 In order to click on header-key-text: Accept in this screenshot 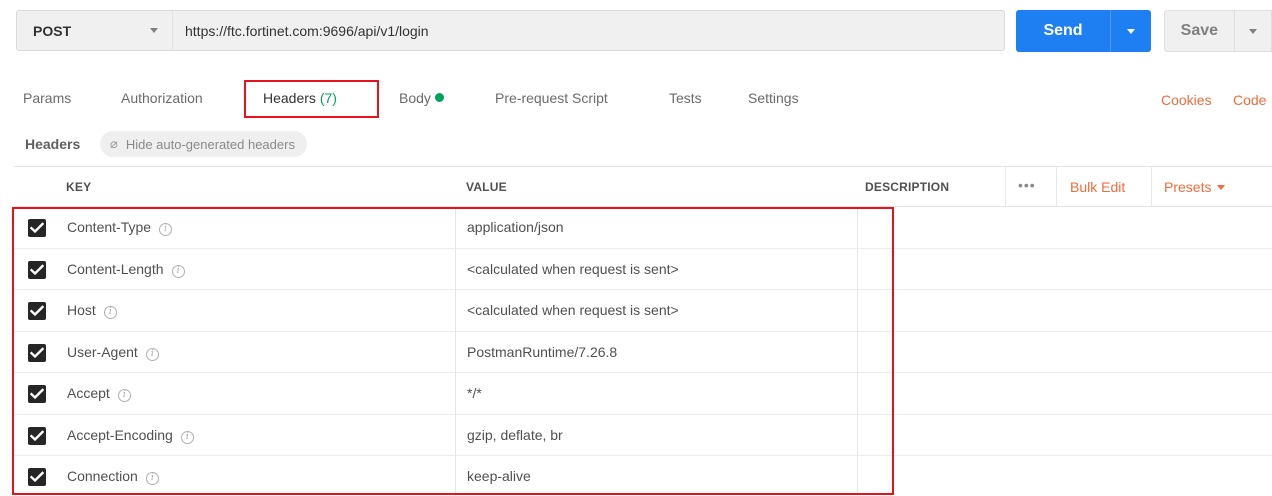, I will do `click(88, 393)`.